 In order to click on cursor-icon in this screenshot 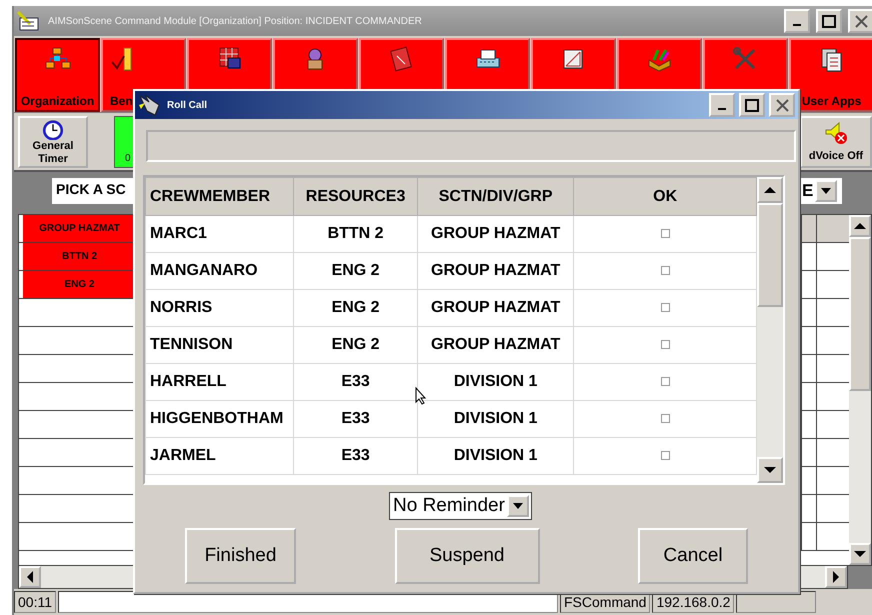, I will do `click(421, 396)`.